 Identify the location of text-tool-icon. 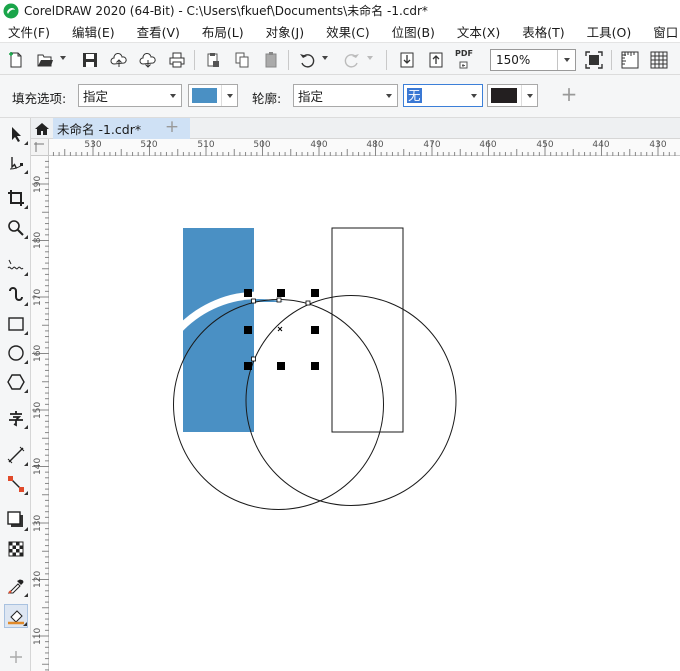
(16, 419).